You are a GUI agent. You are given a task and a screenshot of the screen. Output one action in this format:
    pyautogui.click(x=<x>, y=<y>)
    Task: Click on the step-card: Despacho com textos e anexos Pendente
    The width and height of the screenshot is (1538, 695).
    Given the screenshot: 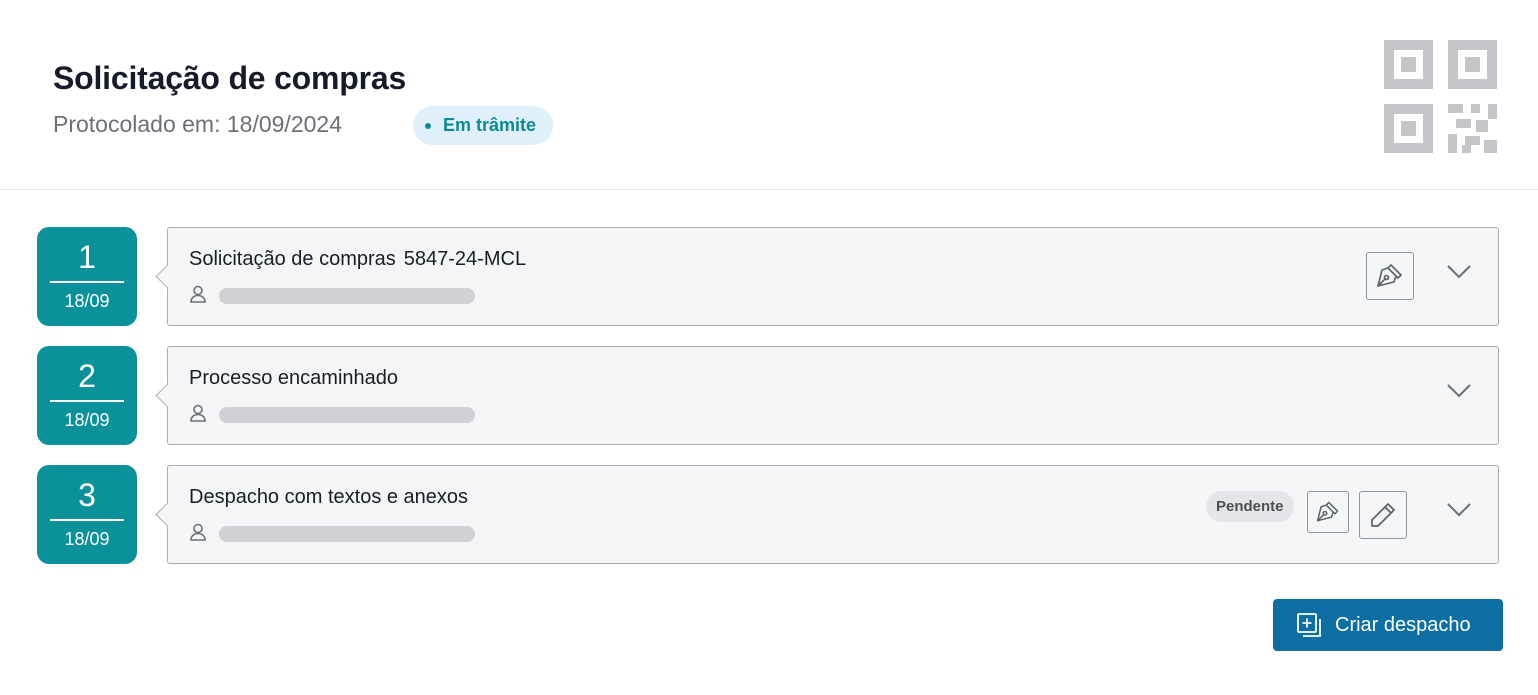 What is the action you would take?
    pyautogui.click(x=833, y=514)
    